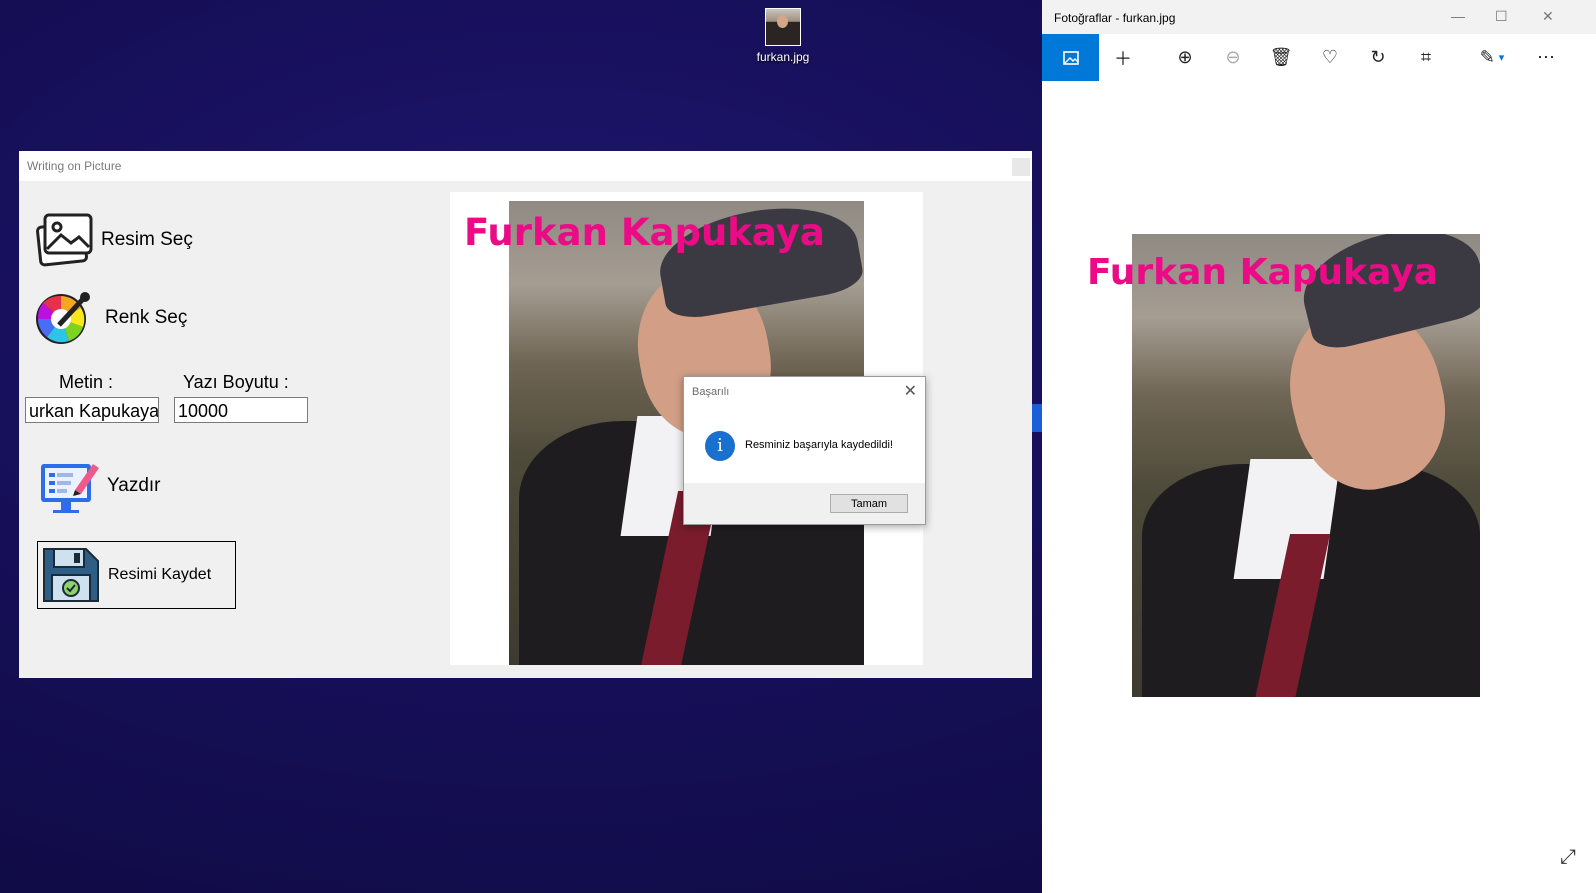 This screenshot has height=893, width=1596. I want to click on photo-view, so click(1306, 465).